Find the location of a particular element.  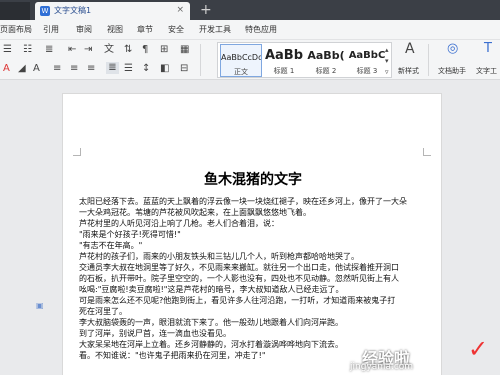

menu-bar: 页面布局 引用 审阅 视图 章节 安全 开发工具 特色应用 is located at coordinates (250, 30).